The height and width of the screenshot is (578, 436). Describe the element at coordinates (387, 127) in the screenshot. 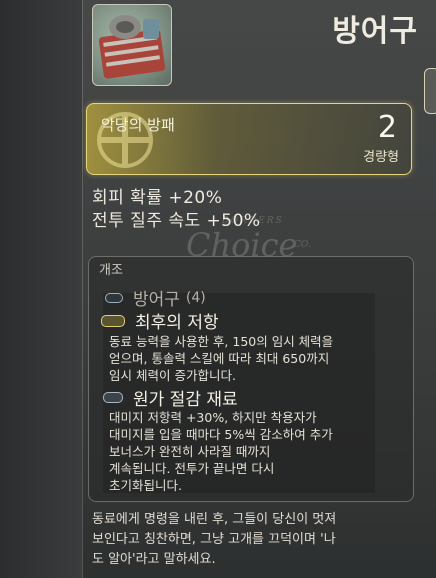

I see `armor-rank-number: 2` at that location.